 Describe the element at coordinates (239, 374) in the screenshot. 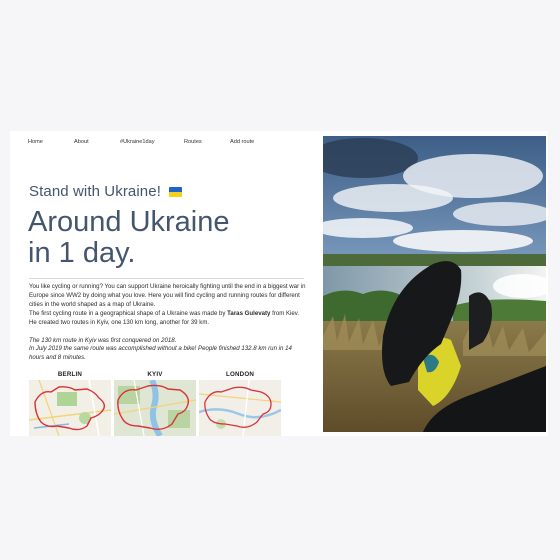

I see `map-label: LONDON` at that location.